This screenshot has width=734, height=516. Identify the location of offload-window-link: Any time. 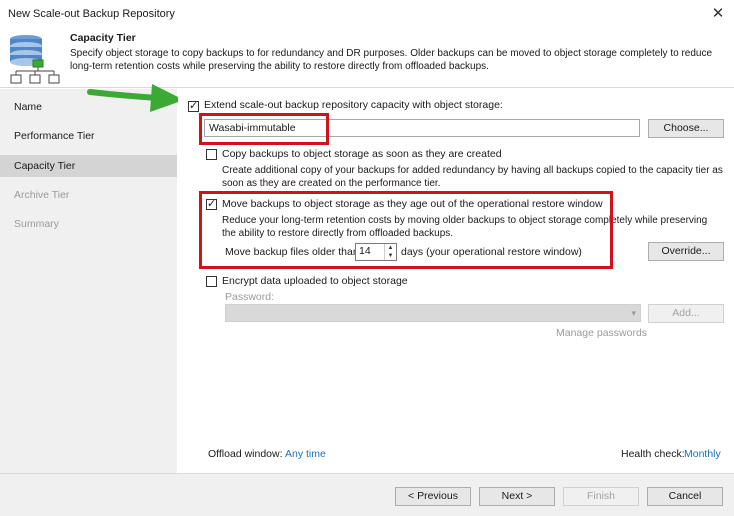
(305, 454).